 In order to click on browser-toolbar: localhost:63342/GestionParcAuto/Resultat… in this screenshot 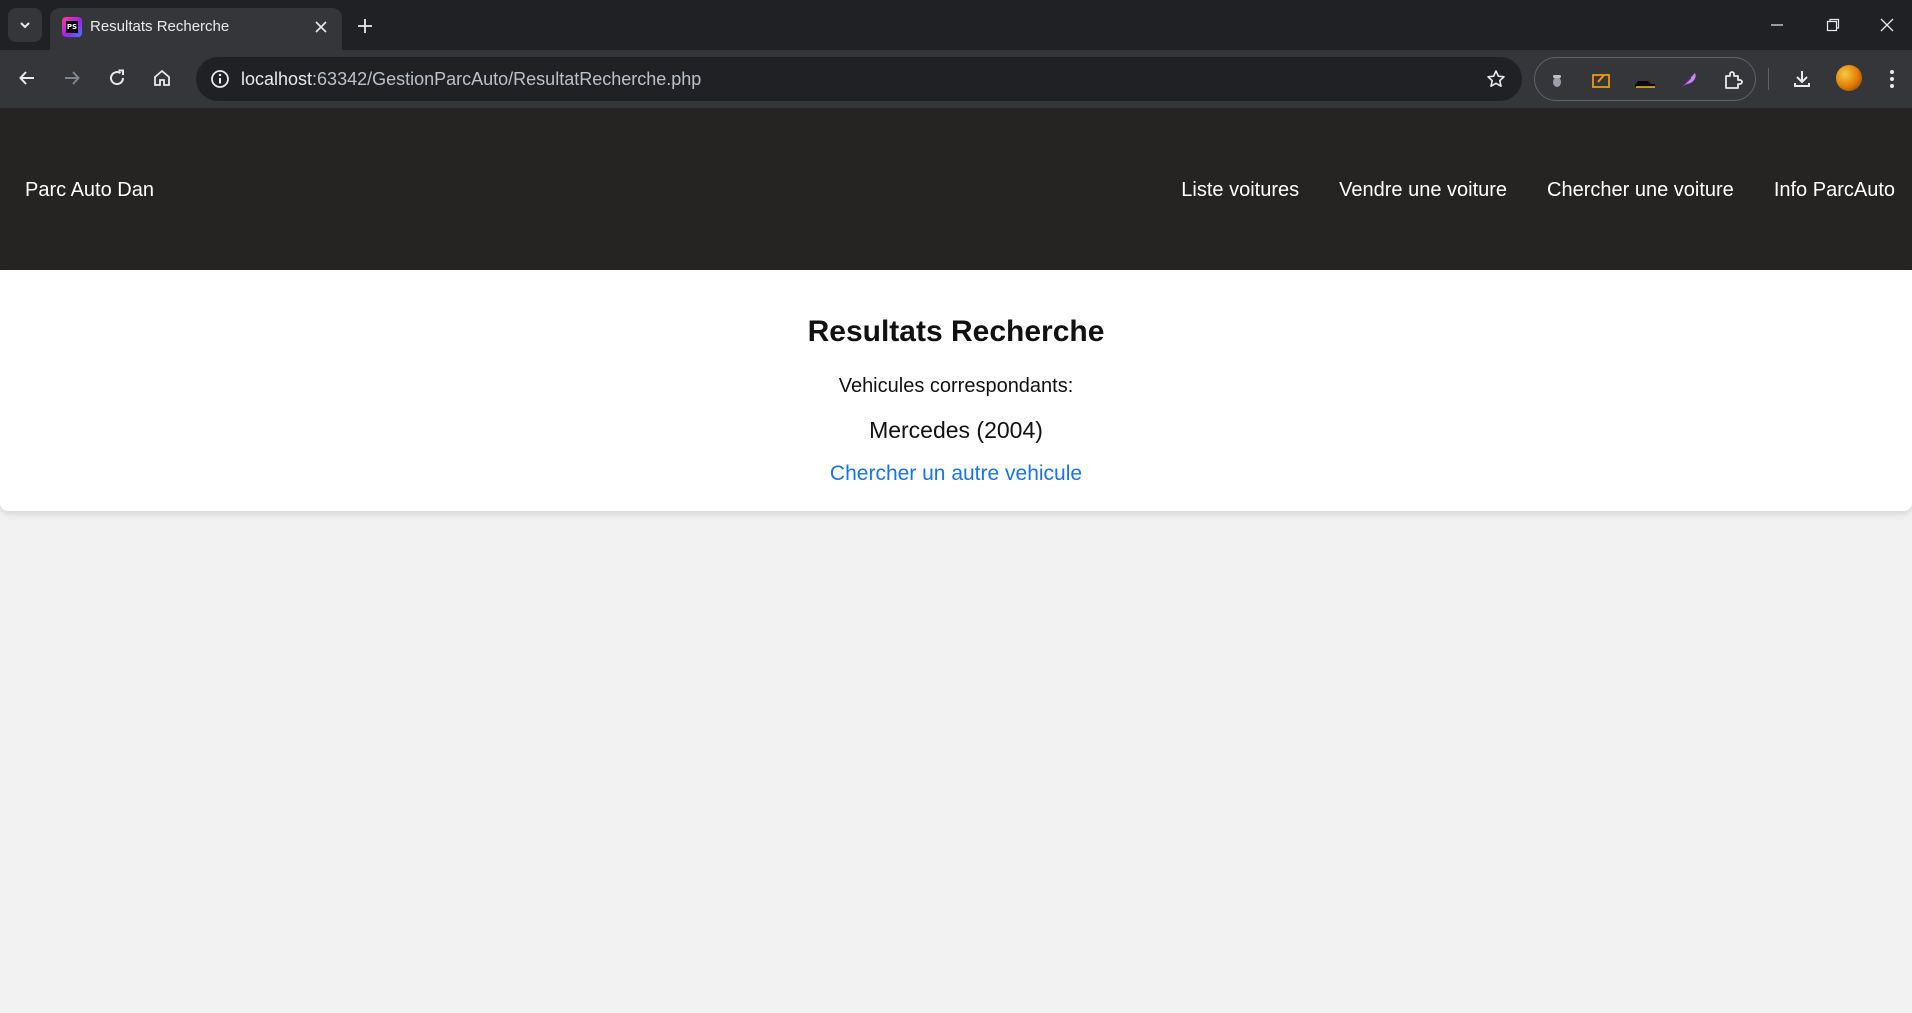, I will do `click(956, 79)`.